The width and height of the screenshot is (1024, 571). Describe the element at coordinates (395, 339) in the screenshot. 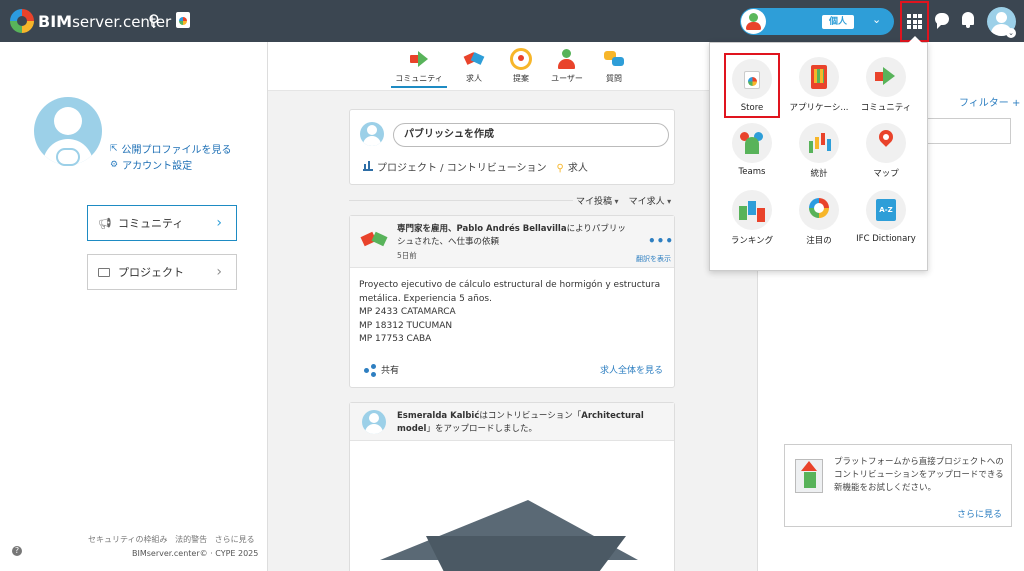

I see `post-body-line: MP 17753 CABA` at that location.